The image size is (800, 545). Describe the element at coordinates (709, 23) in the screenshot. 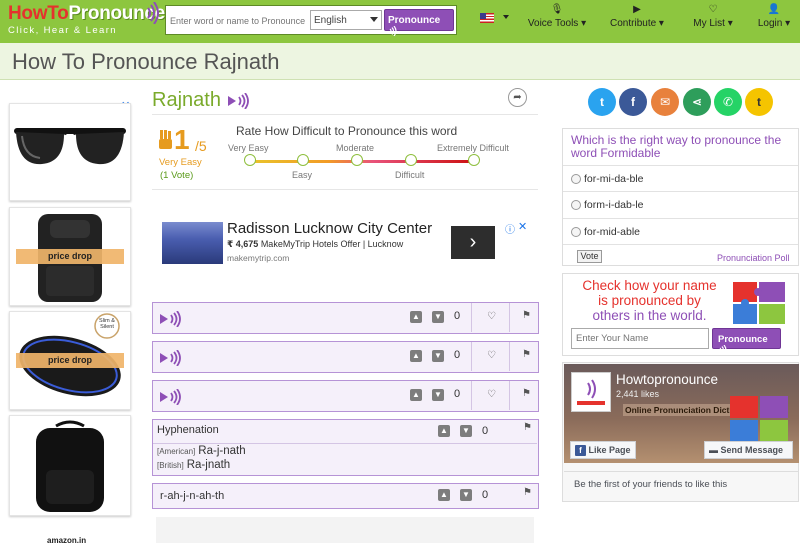

I see `nav-my-list-label: My List` at that location.